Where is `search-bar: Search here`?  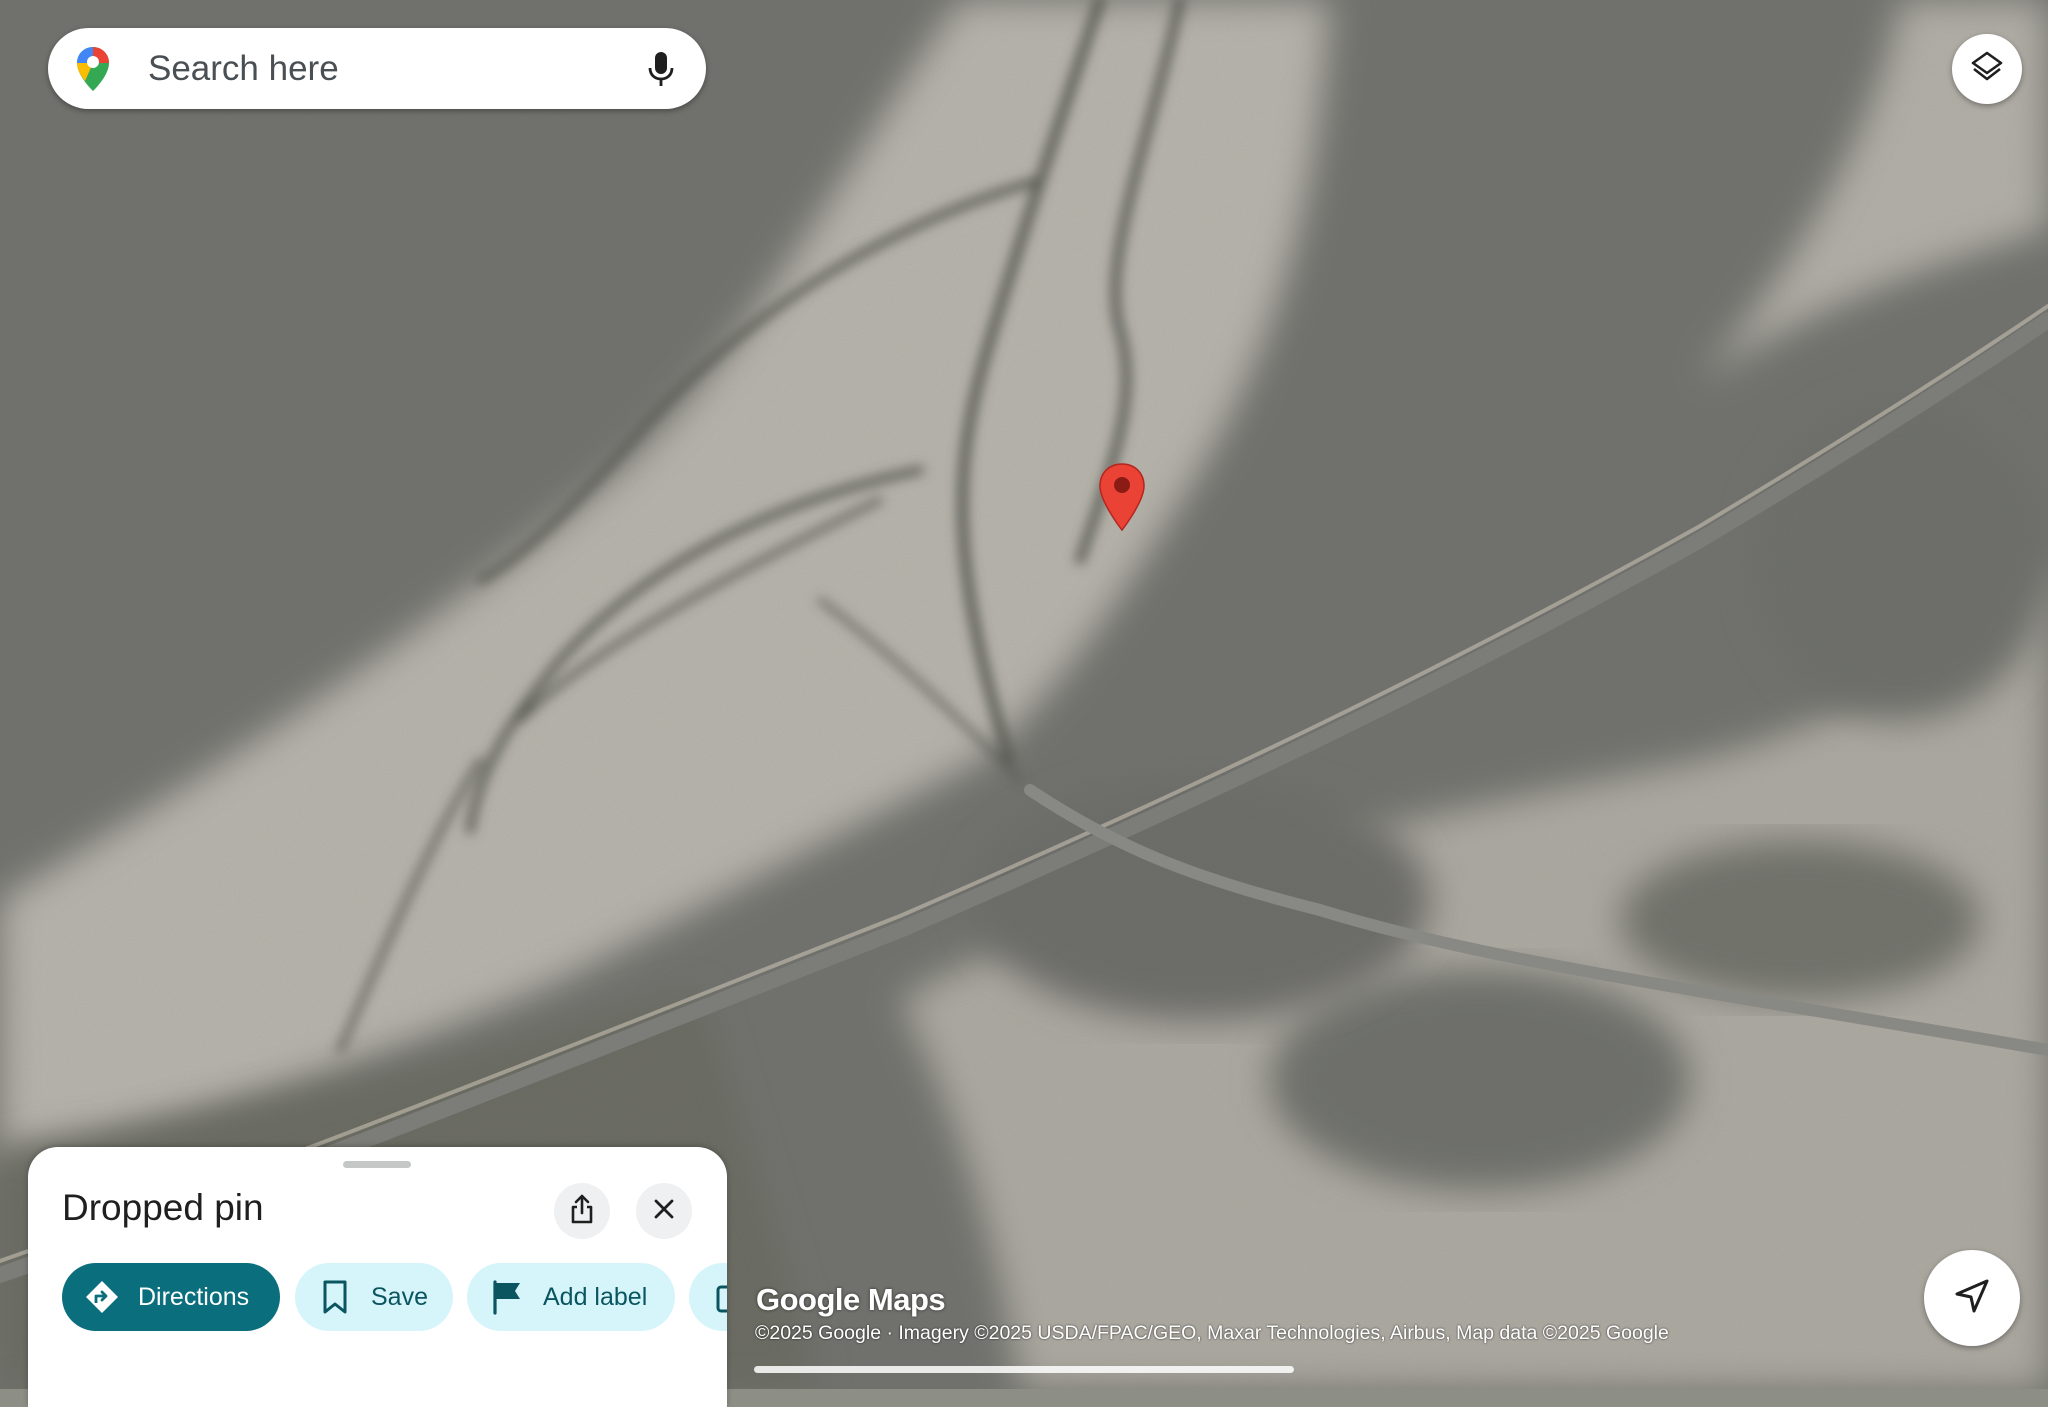
search-bar: Search here is located at coordinates (377, 68).